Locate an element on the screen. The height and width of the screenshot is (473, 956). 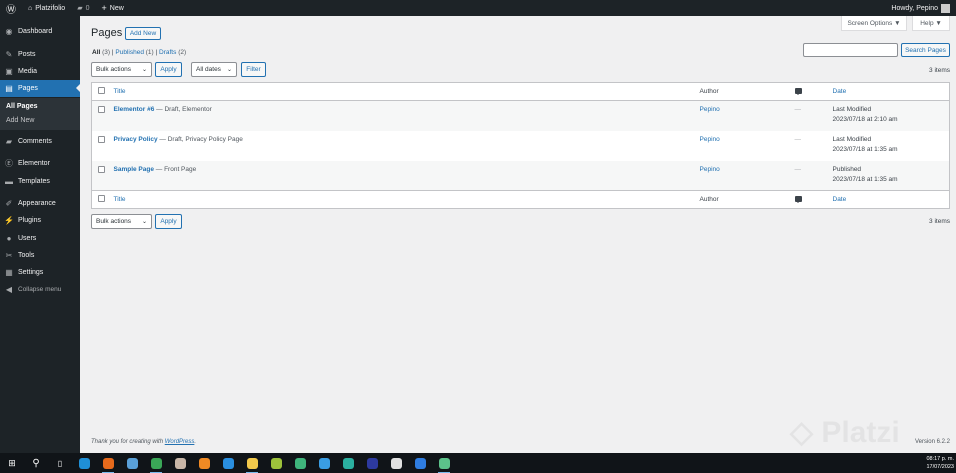
collapse-icon: ◀ is located at coordinates (9, 289).